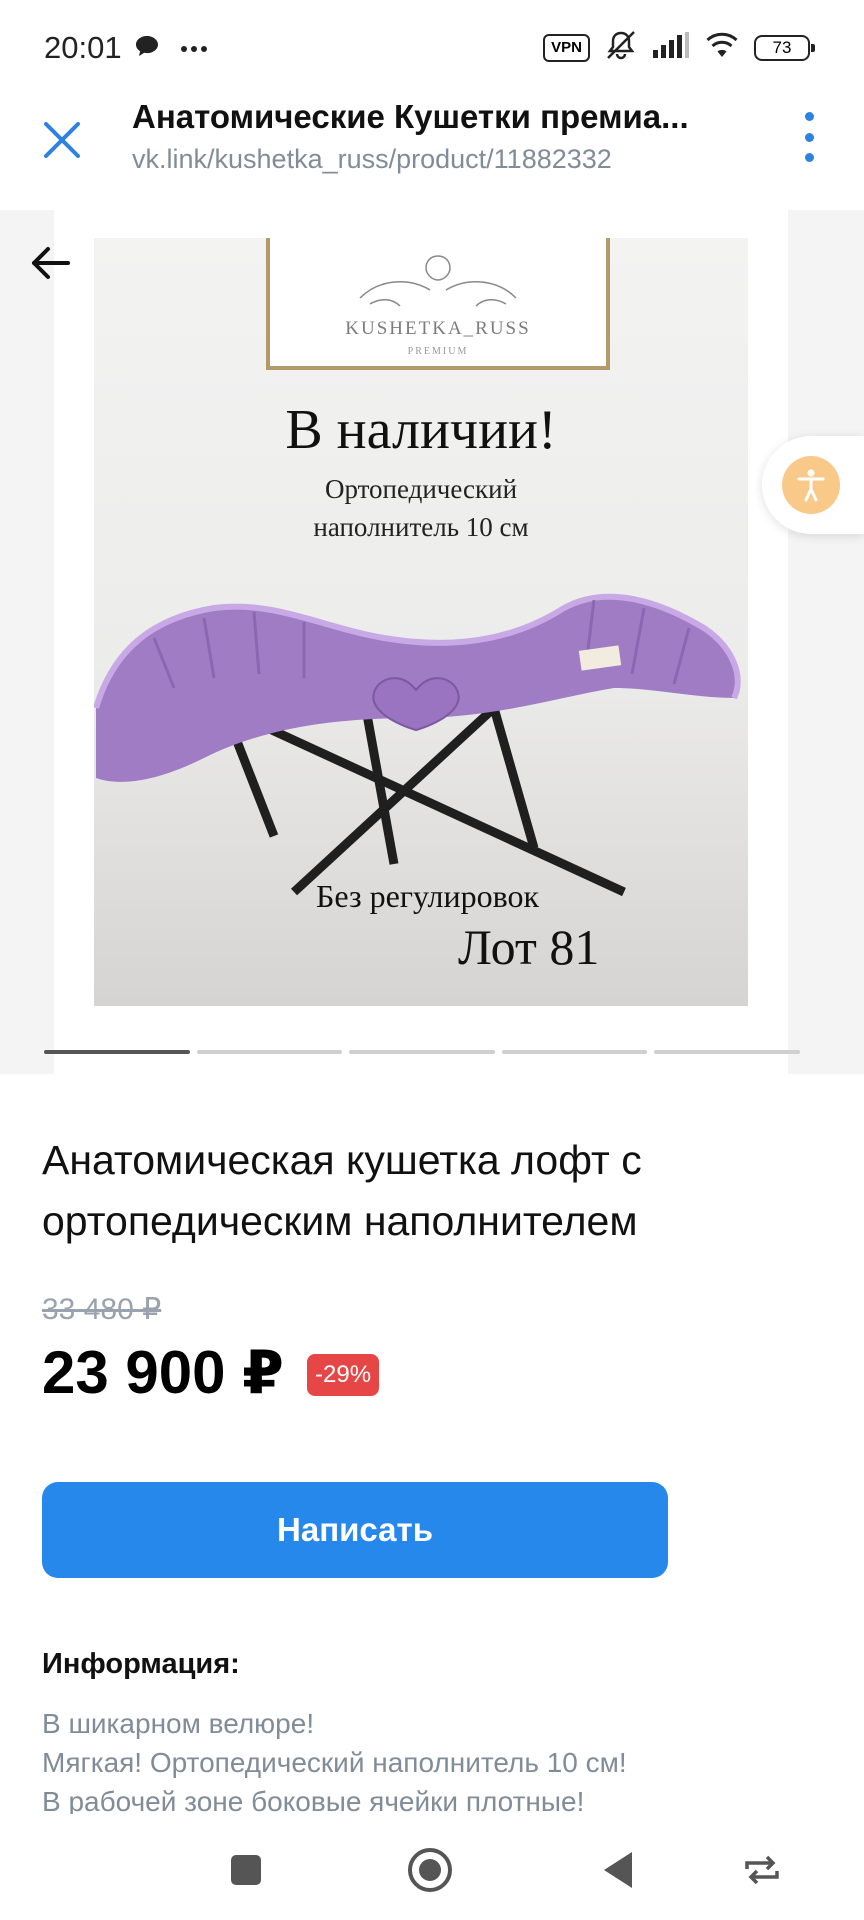 The height and width of the screenshot is (1920, 864). Describe the element at coordinates (147, 48) in the screenshot. I see `chat-bubble-icon` at that location.